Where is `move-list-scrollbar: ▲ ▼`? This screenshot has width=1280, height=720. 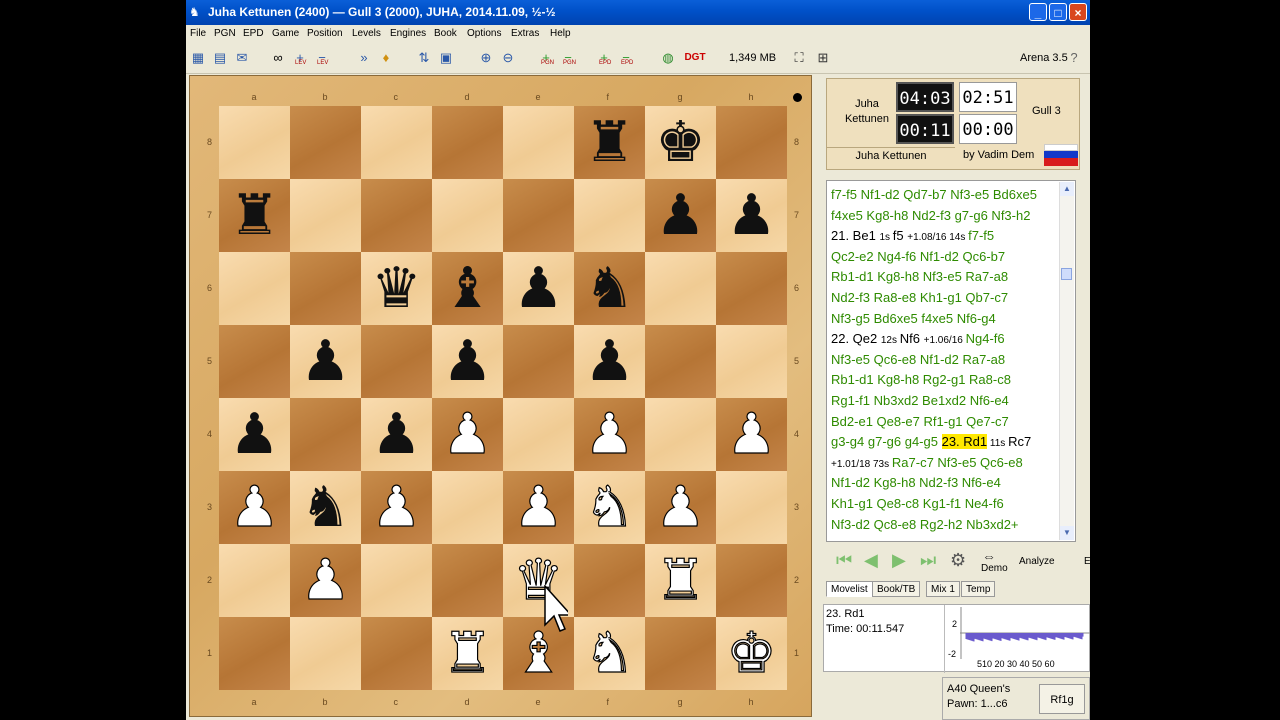 move-list-scrollbar: ▲ ▼ is located at coordinates (1066, 361).